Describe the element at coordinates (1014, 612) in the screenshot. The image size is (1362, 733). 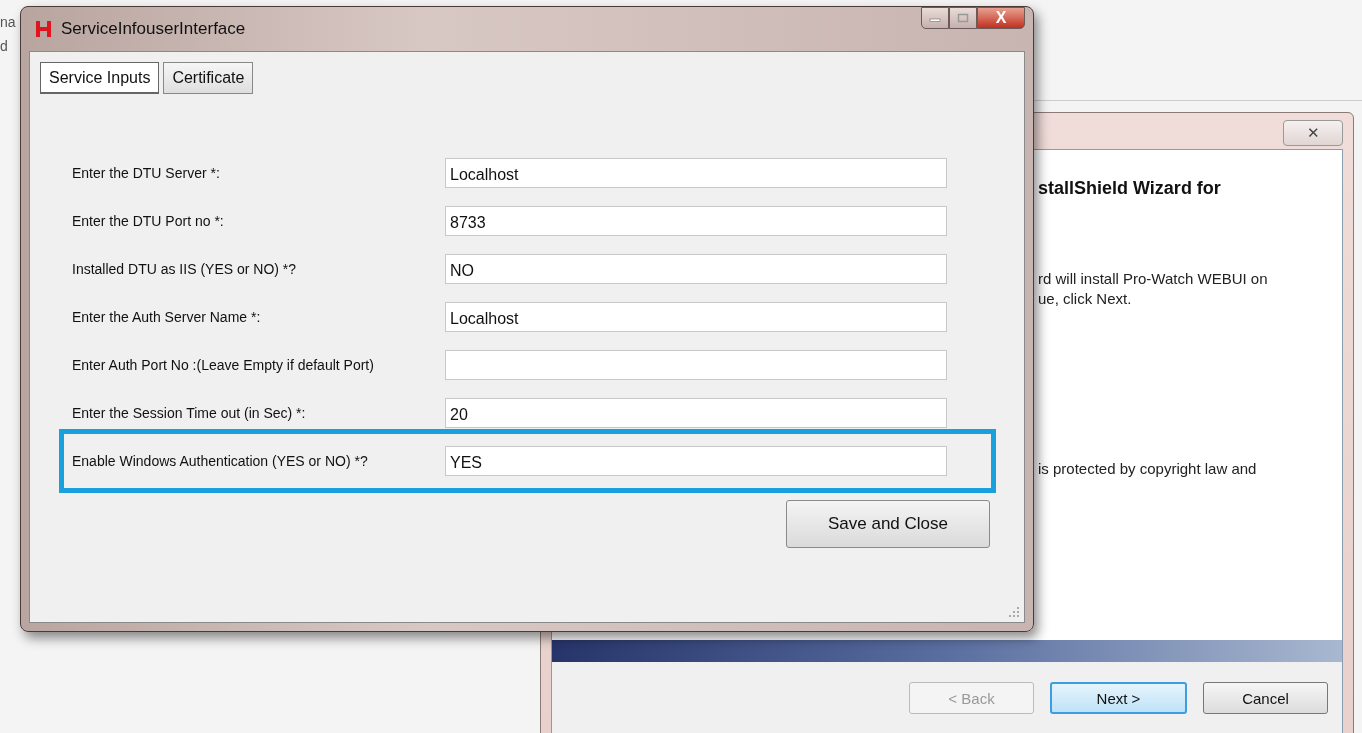
I see `resize-grip-icon` at that location.